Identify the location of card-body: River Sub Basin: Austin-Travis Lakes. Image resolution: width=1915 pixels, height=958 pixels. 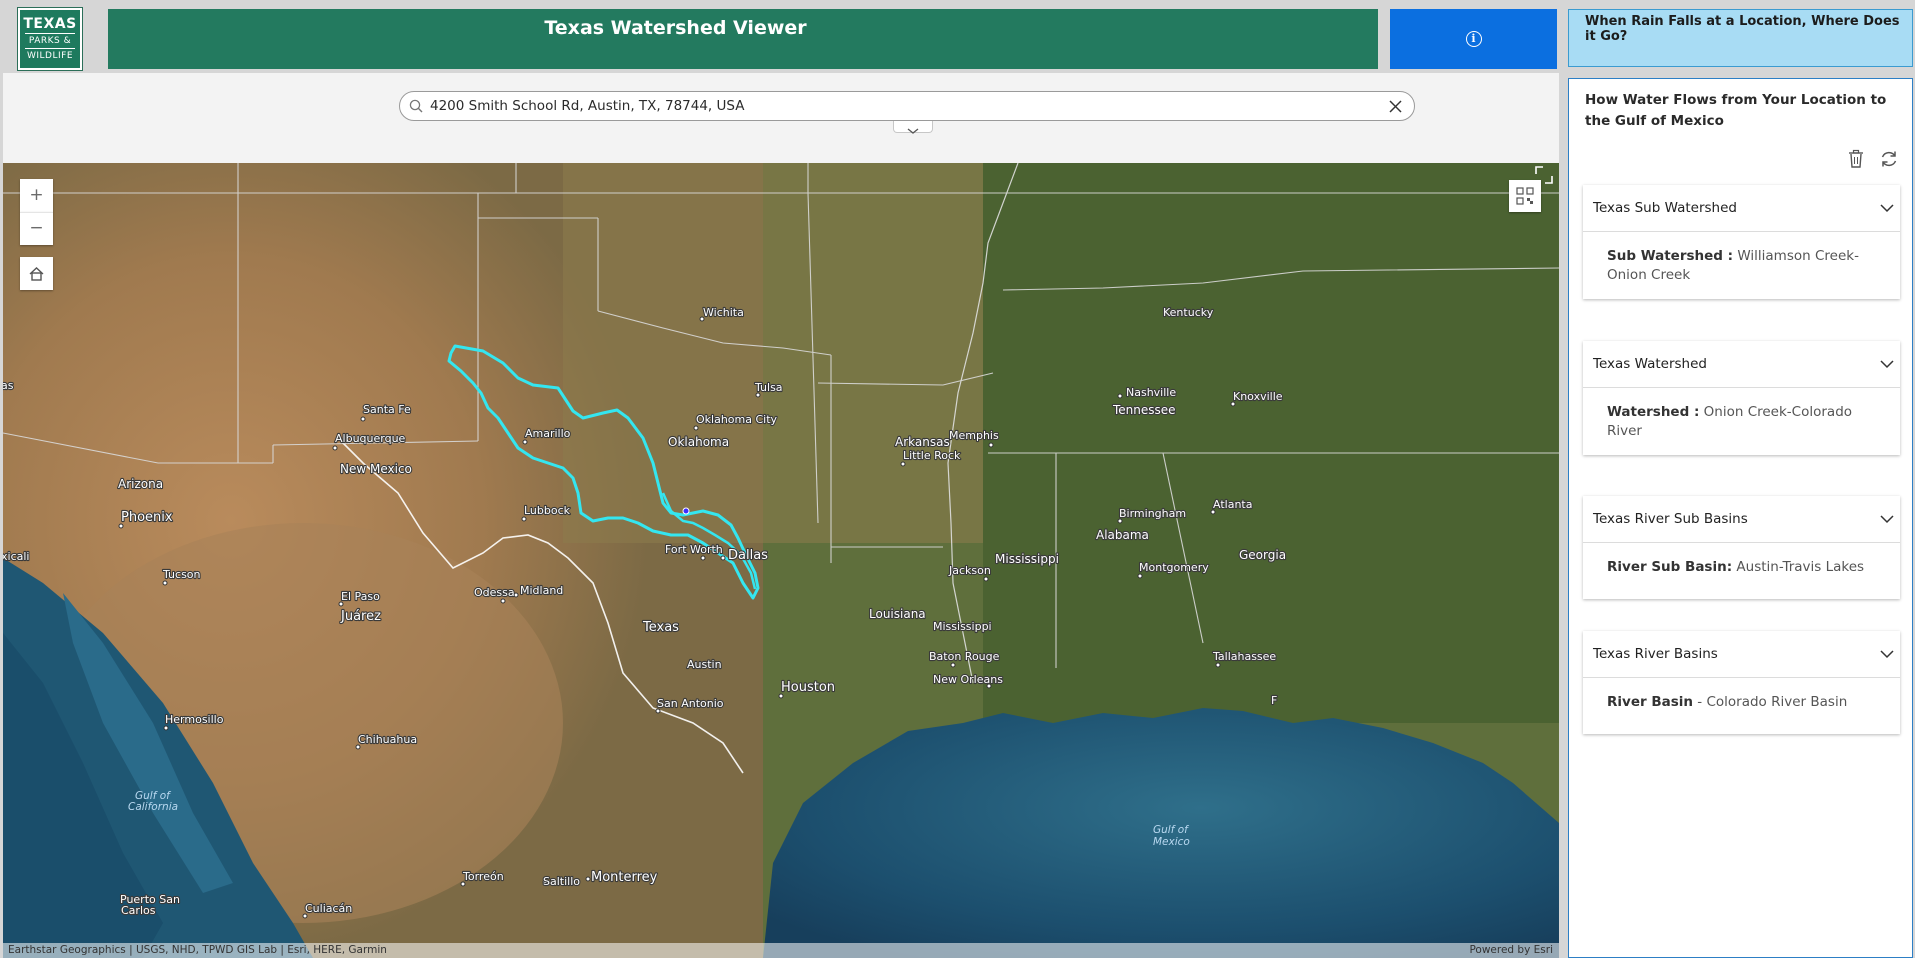
(1741, 571).